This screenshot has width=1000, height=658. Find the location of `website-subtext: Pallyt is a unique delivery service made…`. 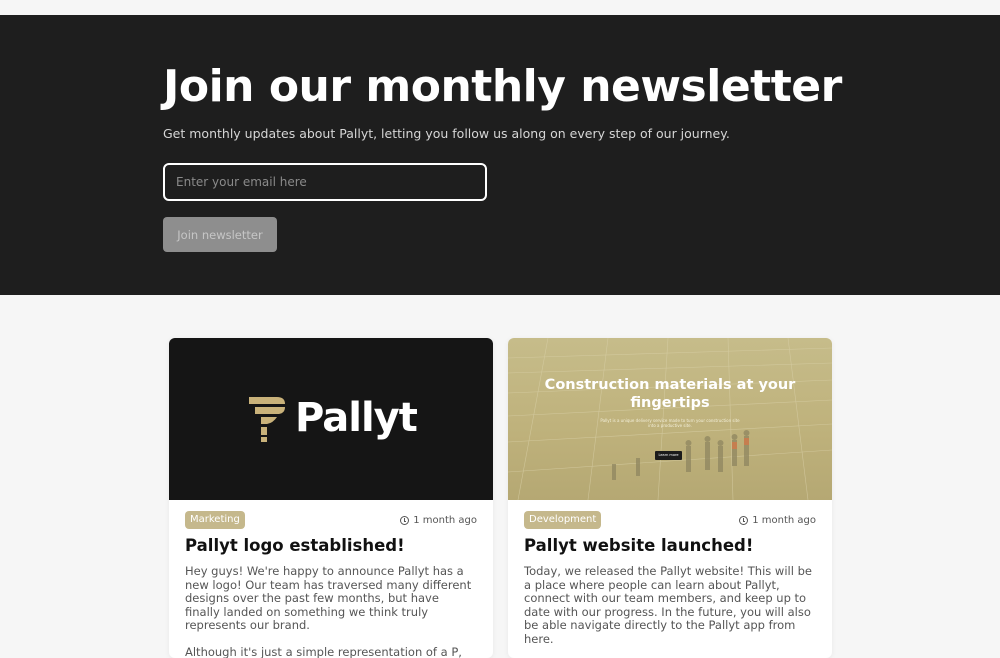

website-subtext: Pallyt is a unique delivery service made… is located at coordinates (670, 423).